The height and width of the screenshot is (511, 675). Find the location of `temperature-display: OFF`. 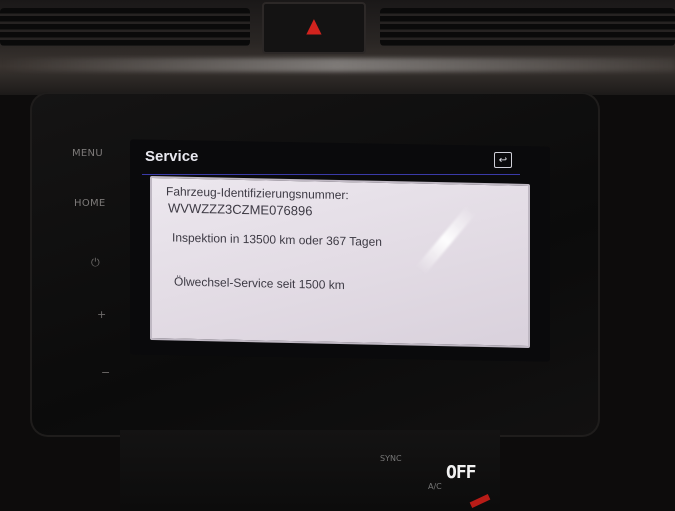

temperature-display: OFF is located at coordinates (461, 472).